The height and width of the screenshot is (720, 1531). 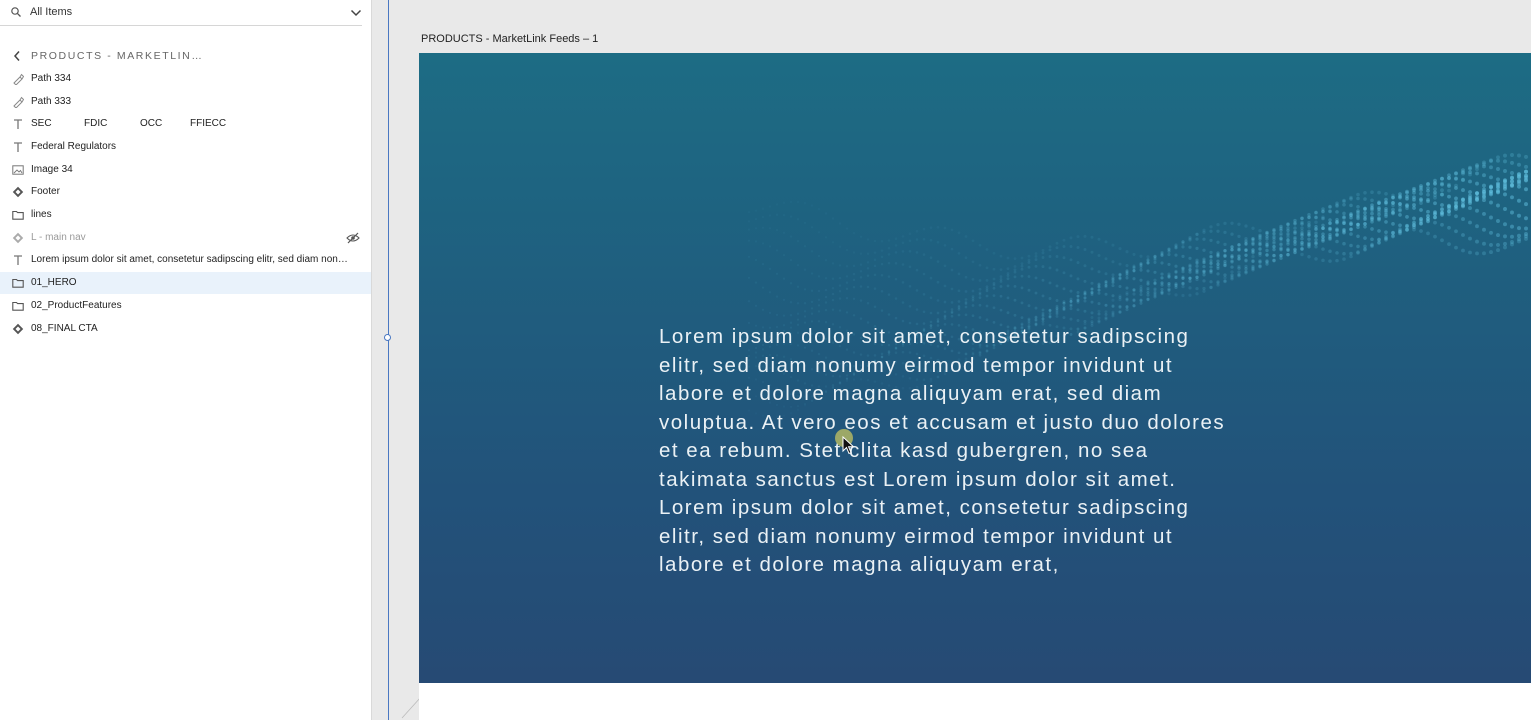 What do you see at coordinates (18, 170) in the screenshot?
I see `image-icon` at bounding box center [18, 170].